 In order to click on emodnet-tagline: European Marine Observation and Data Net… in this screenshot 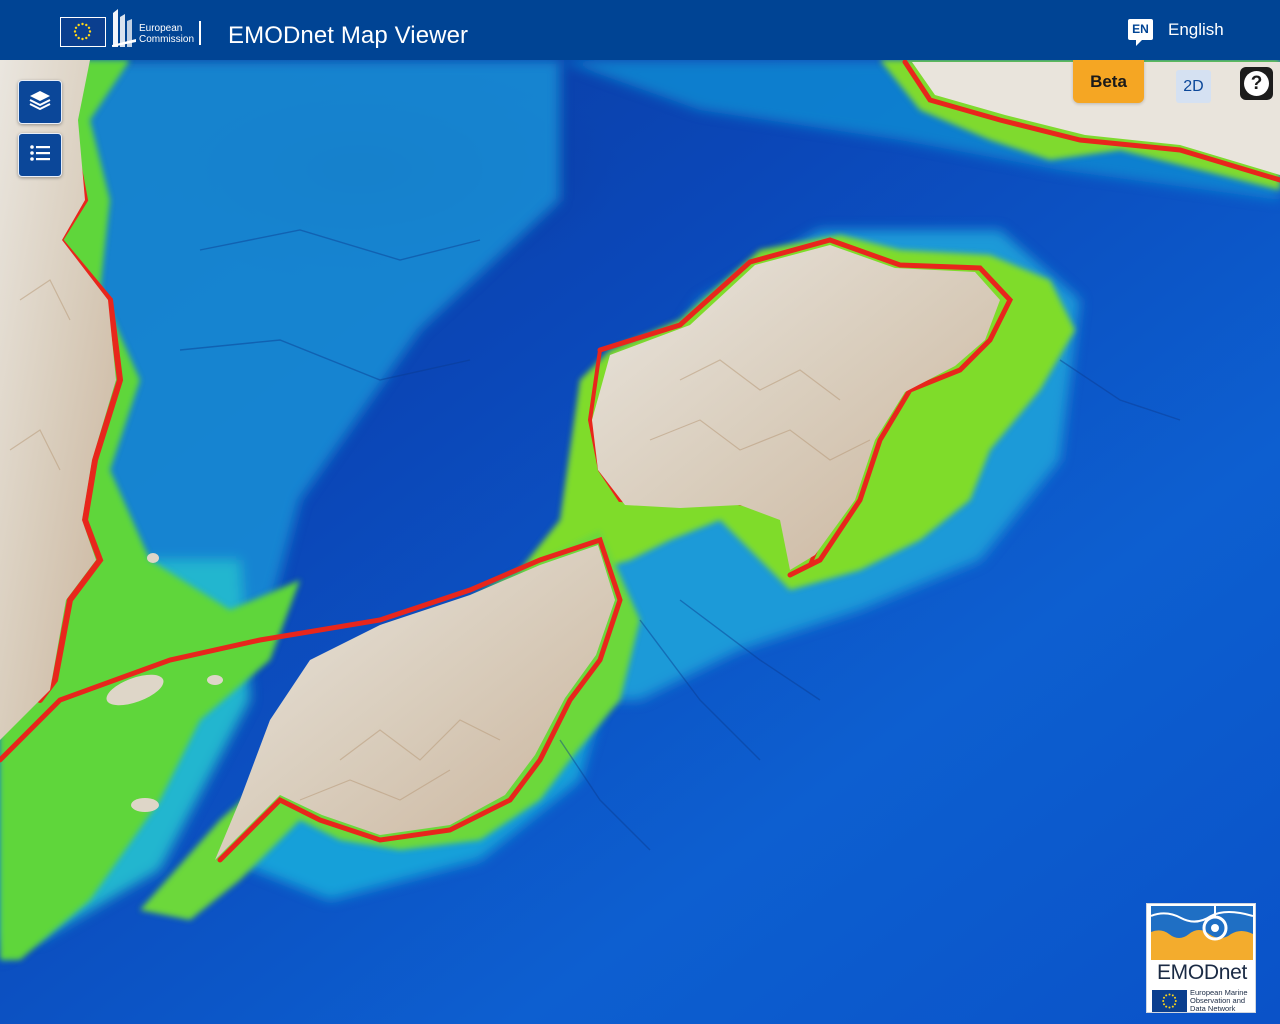, I will do `click(1222, 1001)`.